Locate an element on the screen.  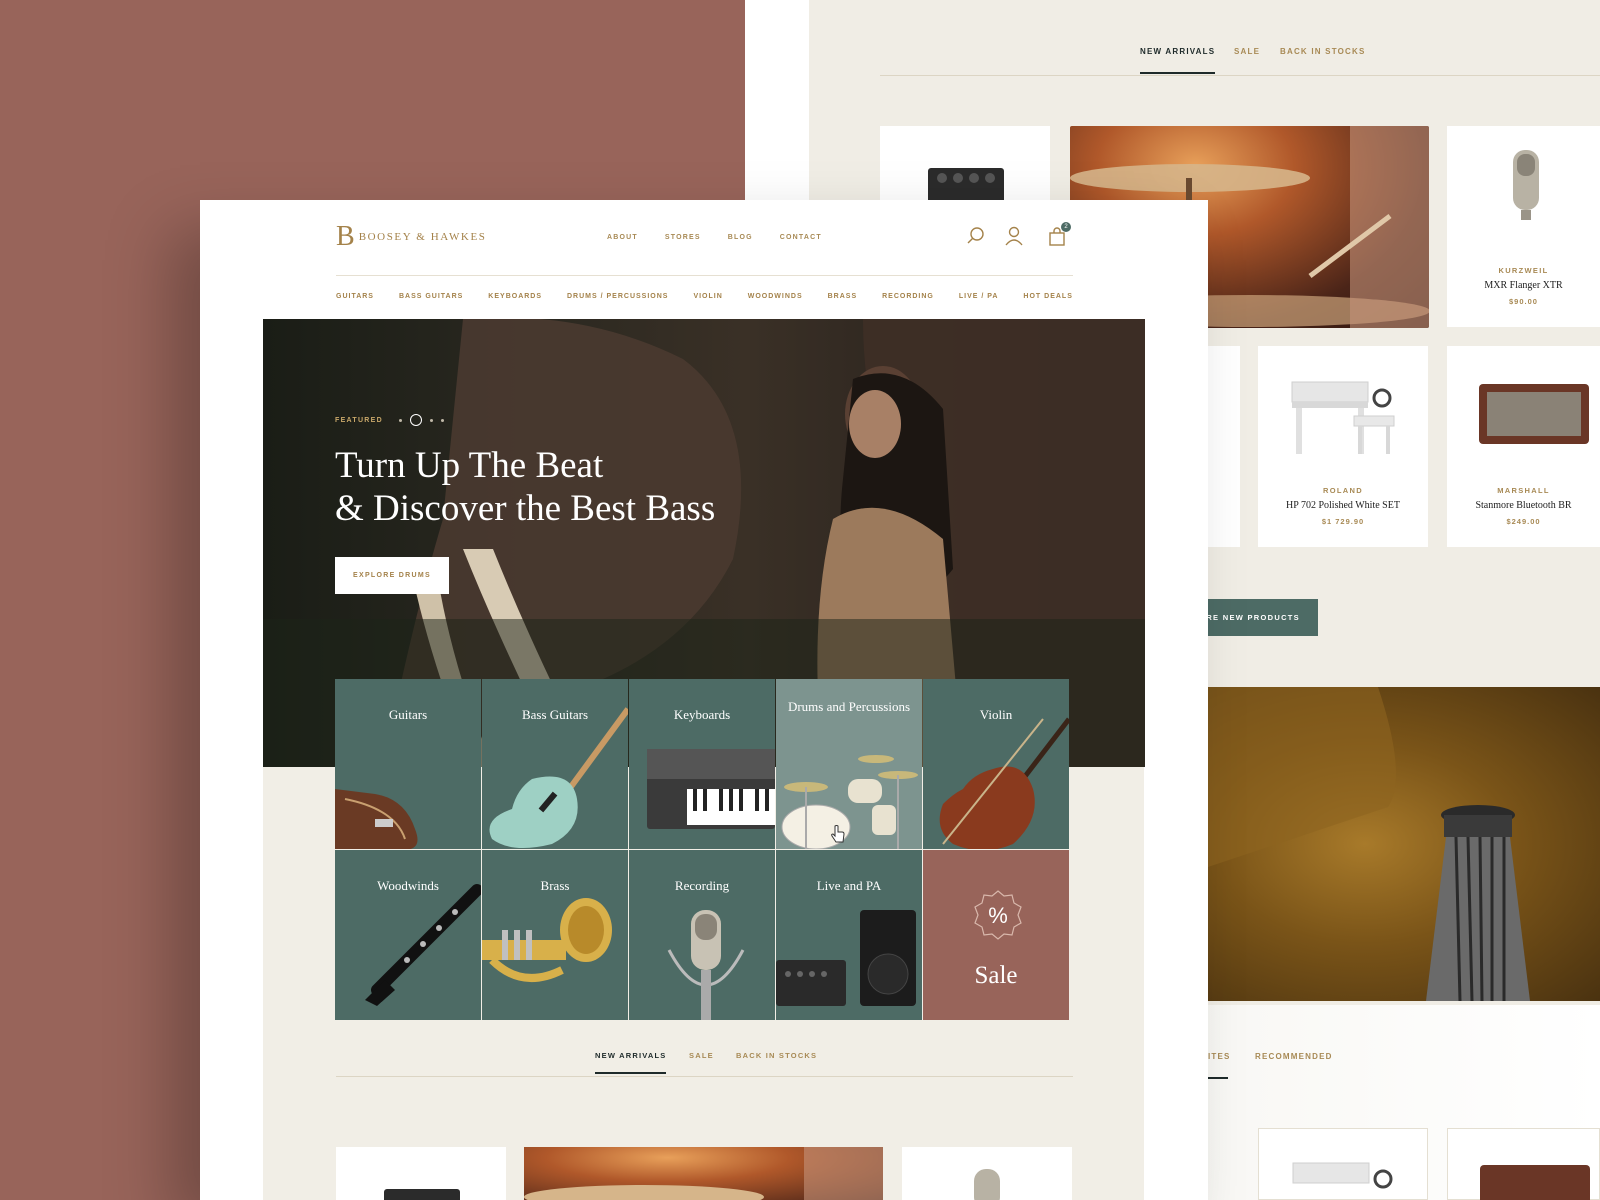
tab-sale: SALE is located at coordinates (701, 1055).